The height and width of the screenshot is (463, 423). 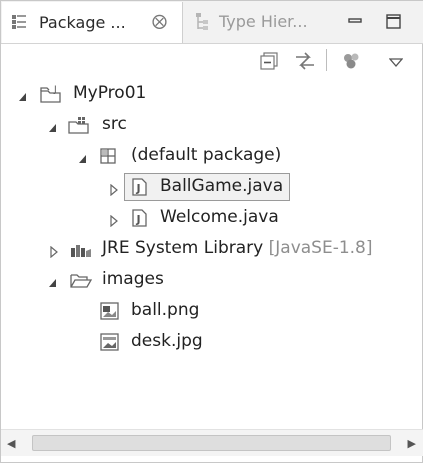 I want to click on package-explorer-icon, so click(x=19, y=24).